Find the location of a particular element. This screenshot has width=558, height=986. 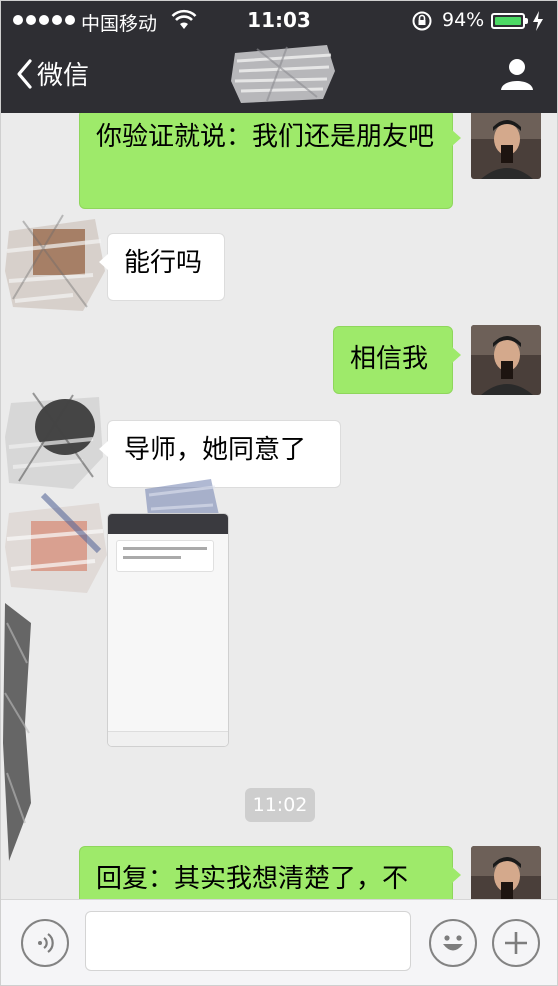

voice-button is located at coordinates (45, 943).